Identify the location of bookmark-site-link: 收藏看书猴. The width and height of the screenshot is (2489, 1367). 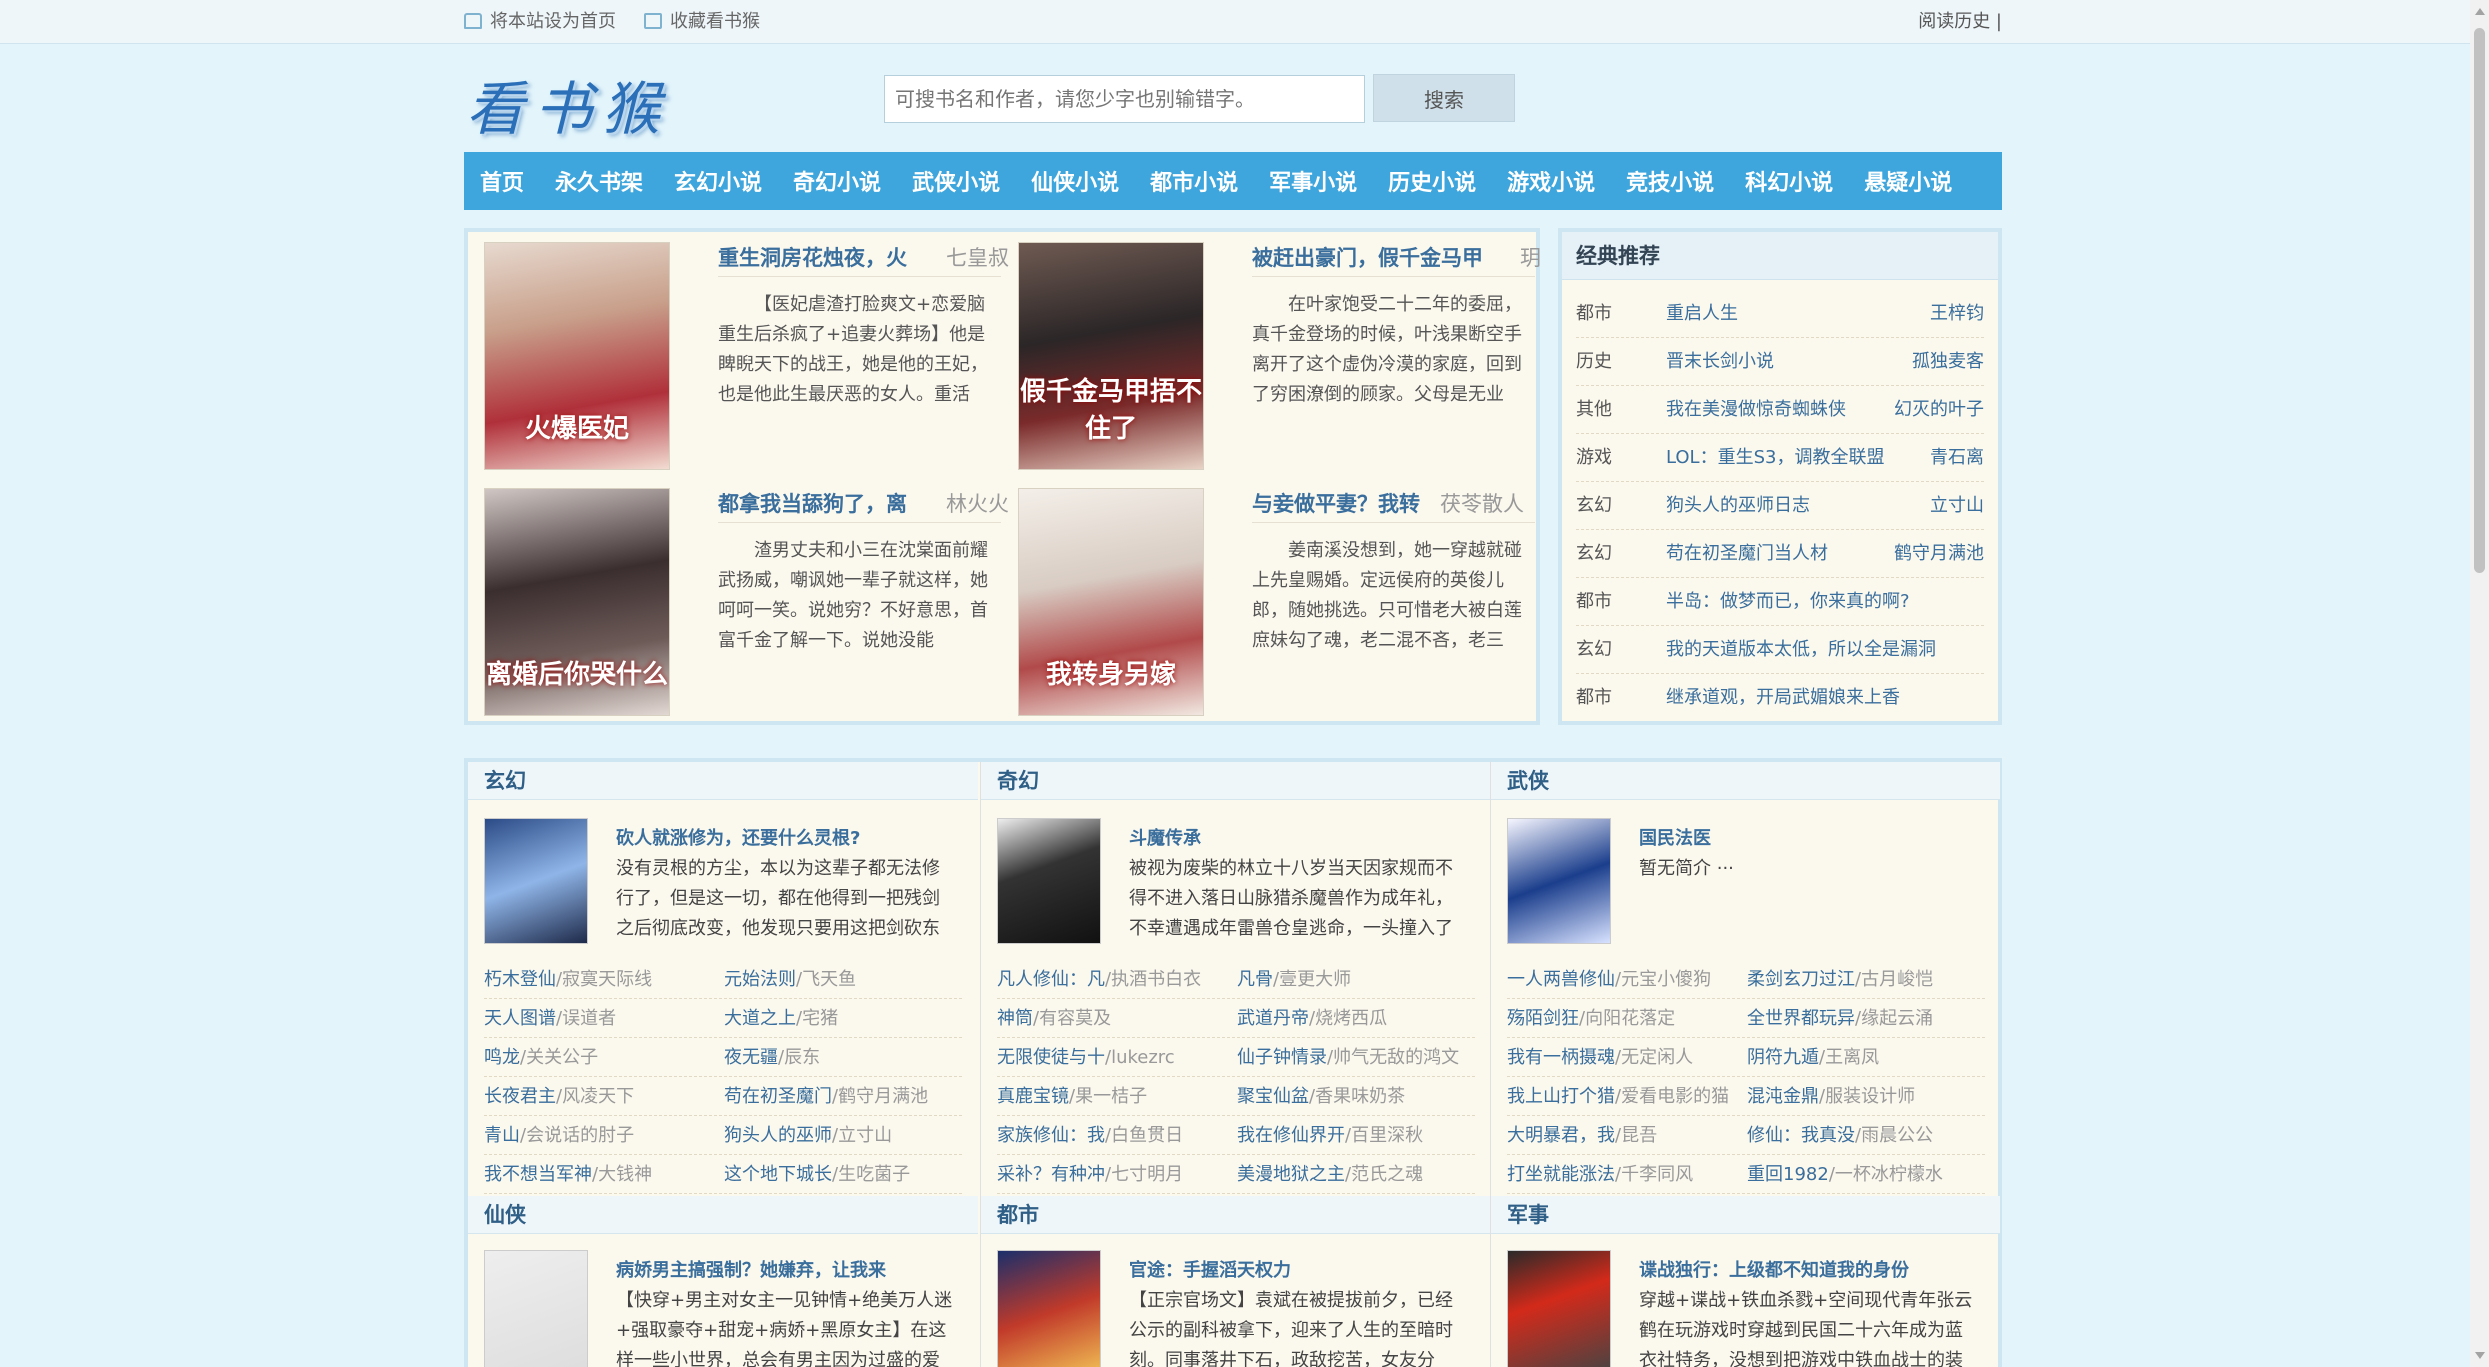
(702, 22).